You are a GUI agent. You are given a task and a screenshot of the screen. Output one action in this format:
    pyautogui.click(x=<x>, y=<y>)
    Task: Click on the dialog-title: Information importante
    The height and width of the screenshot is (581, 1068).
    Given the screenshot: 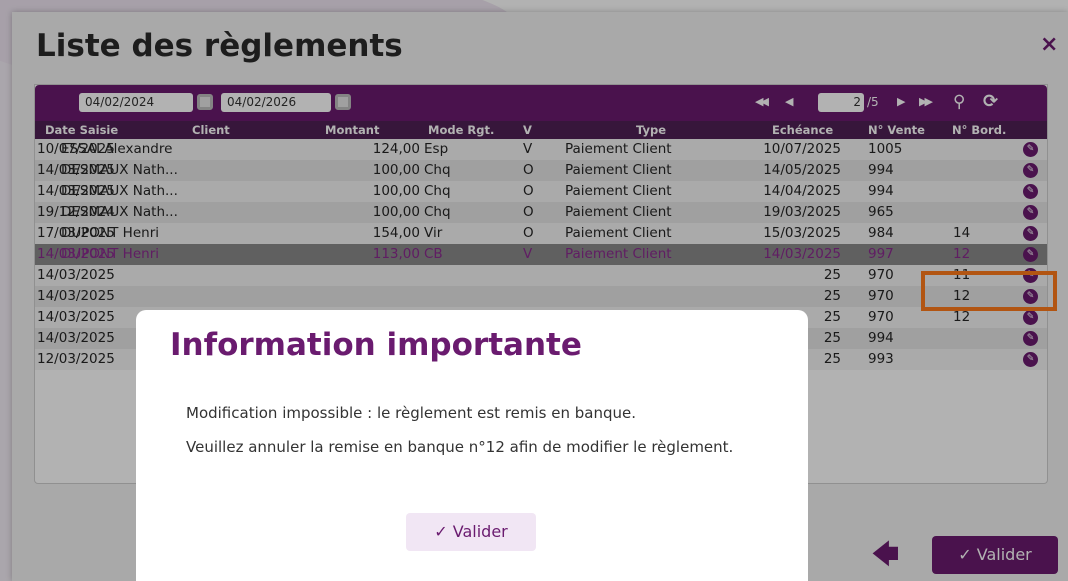 What is the action you would take?
    pyautogui.click(x=376, y=345)
    